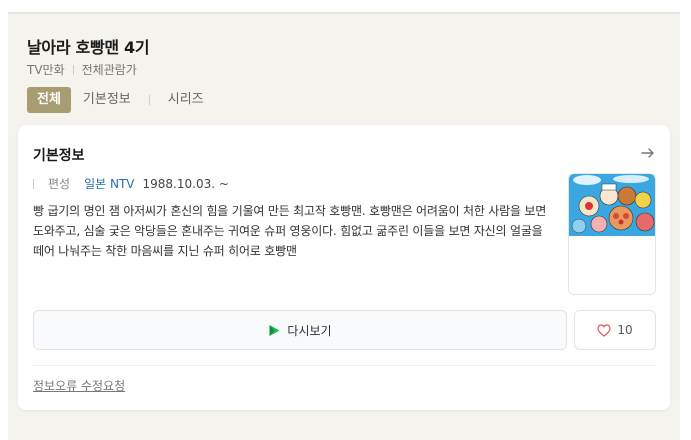  Describe the element at coordinates (309, 330) in the screenshot. I see `replay-label: 다시보기` at that location.